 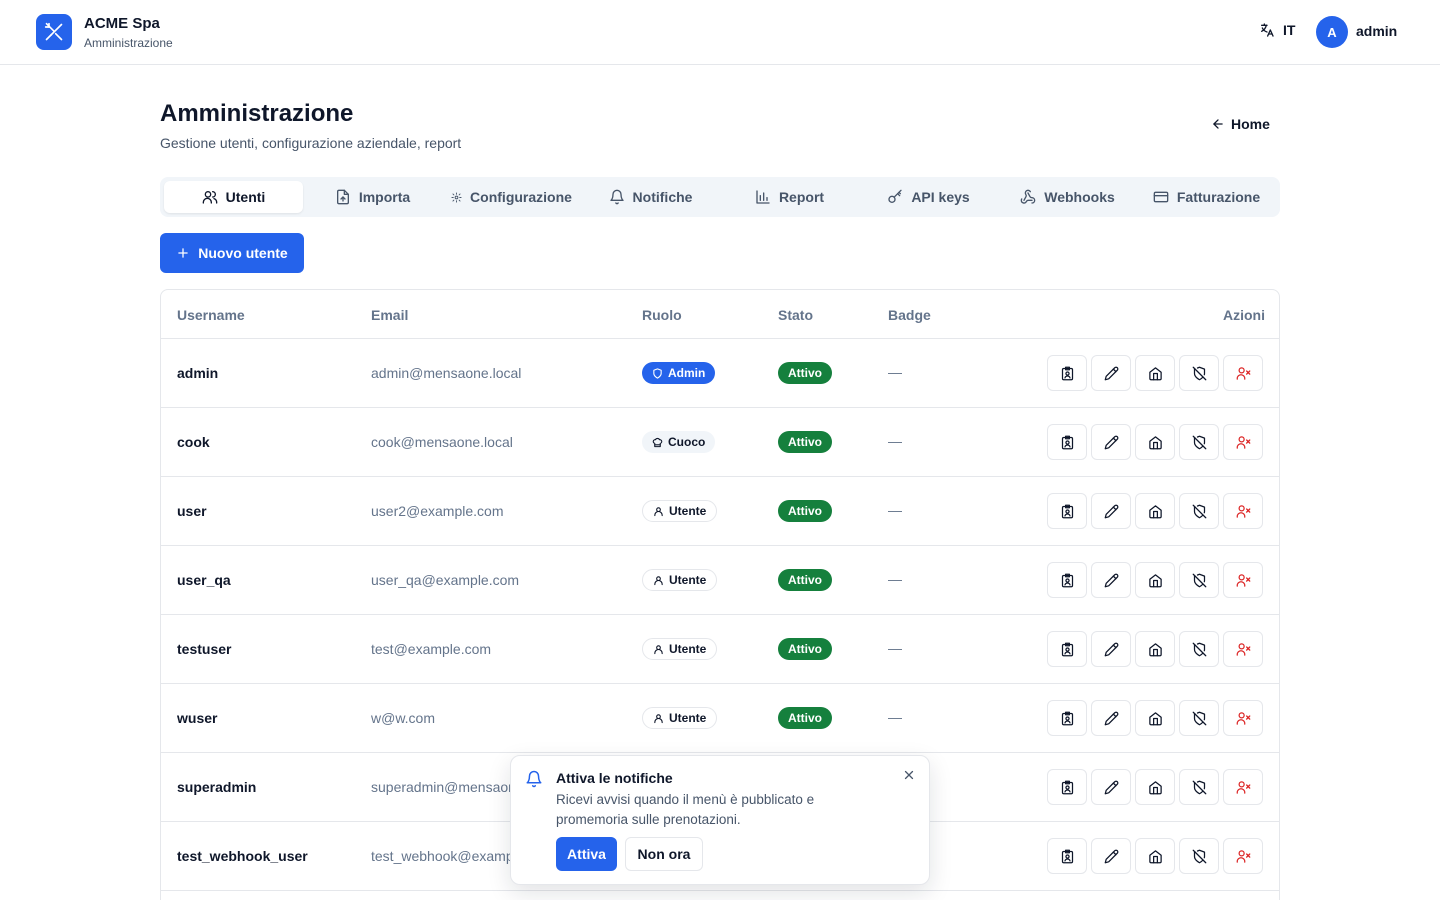 I want to click on app-logo, so click(x=54, y=32).